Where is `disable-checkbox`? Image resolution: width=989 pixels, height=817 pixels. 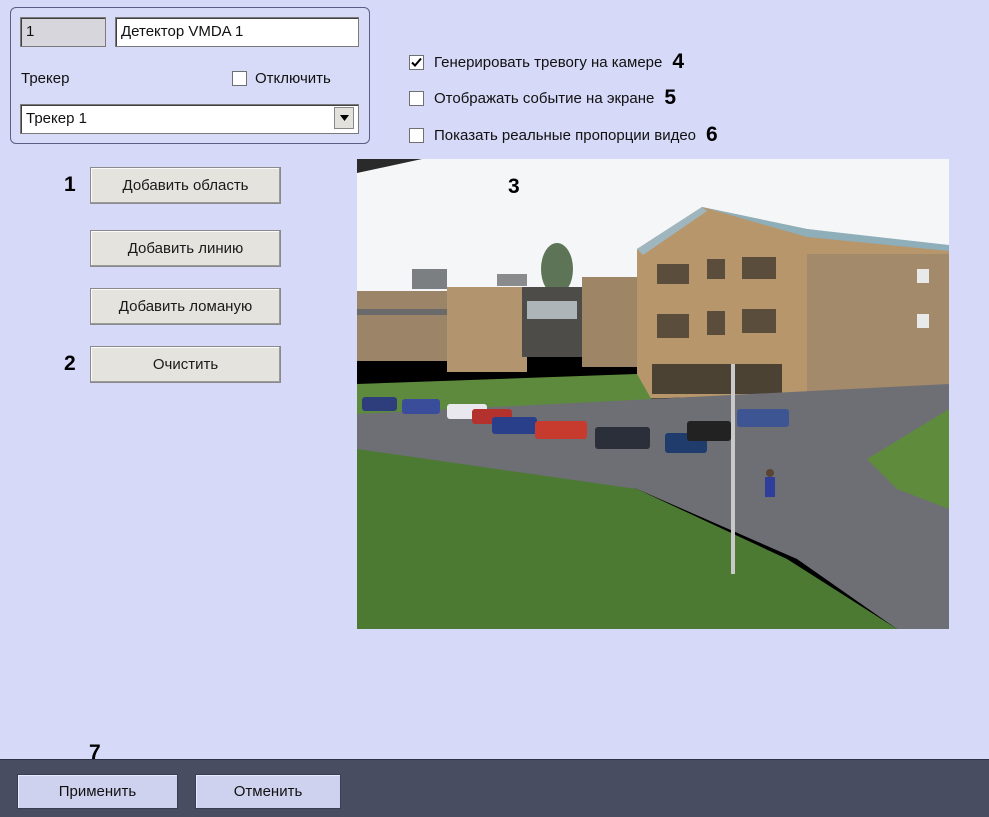 disable-checkbox is located at coordinates (239, 78).